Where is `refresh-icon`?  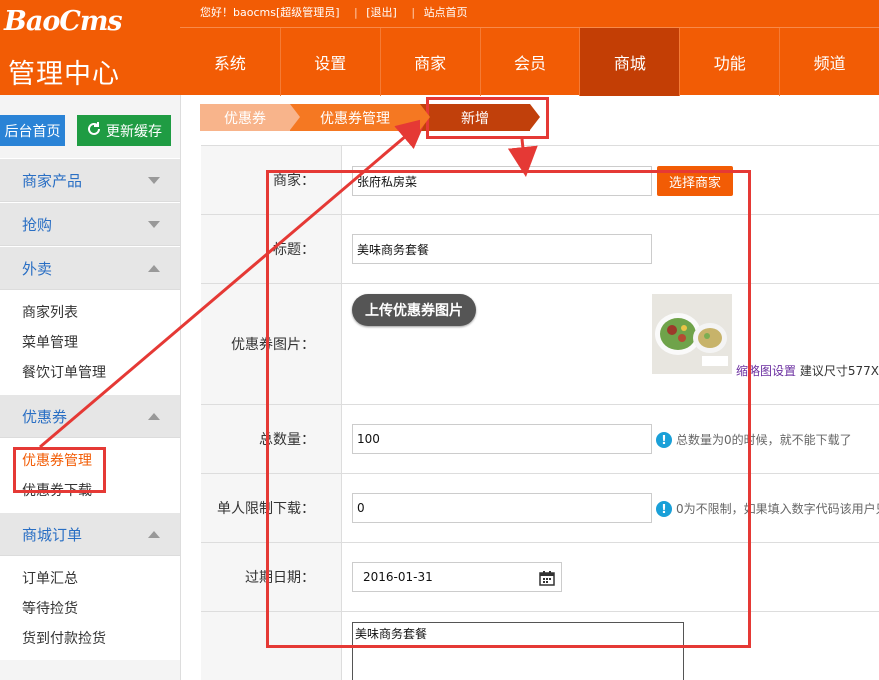 refresh-icon is located at coordinates (94, 131).